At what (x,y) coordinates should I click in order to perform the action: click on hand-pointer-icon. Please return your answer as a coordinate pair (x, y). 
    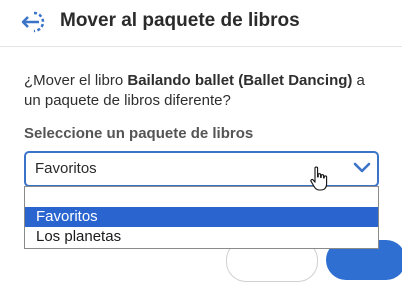
    Looking at the image, I should click on (319, 178).